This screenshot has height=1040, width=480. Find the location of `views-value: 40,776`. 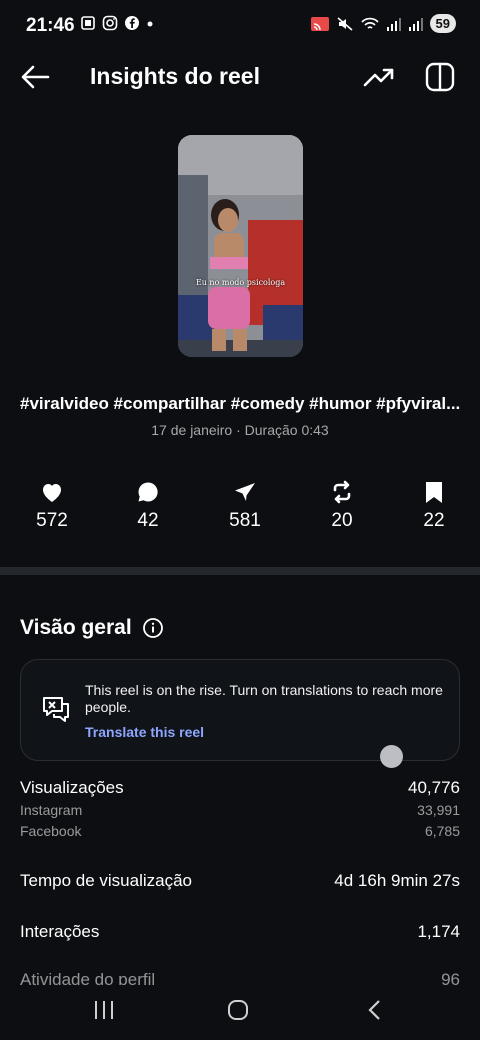

views-value: 40,776 is located at coordinates (434, 787).